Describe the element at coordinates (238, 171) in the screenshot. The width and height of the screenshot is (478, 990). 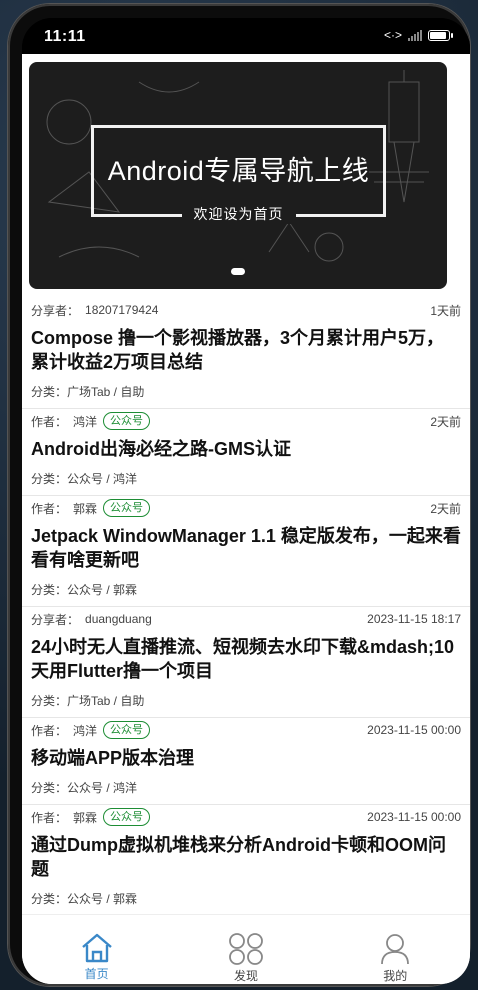
I see `banner-title: Android专属导航上线` at that location.